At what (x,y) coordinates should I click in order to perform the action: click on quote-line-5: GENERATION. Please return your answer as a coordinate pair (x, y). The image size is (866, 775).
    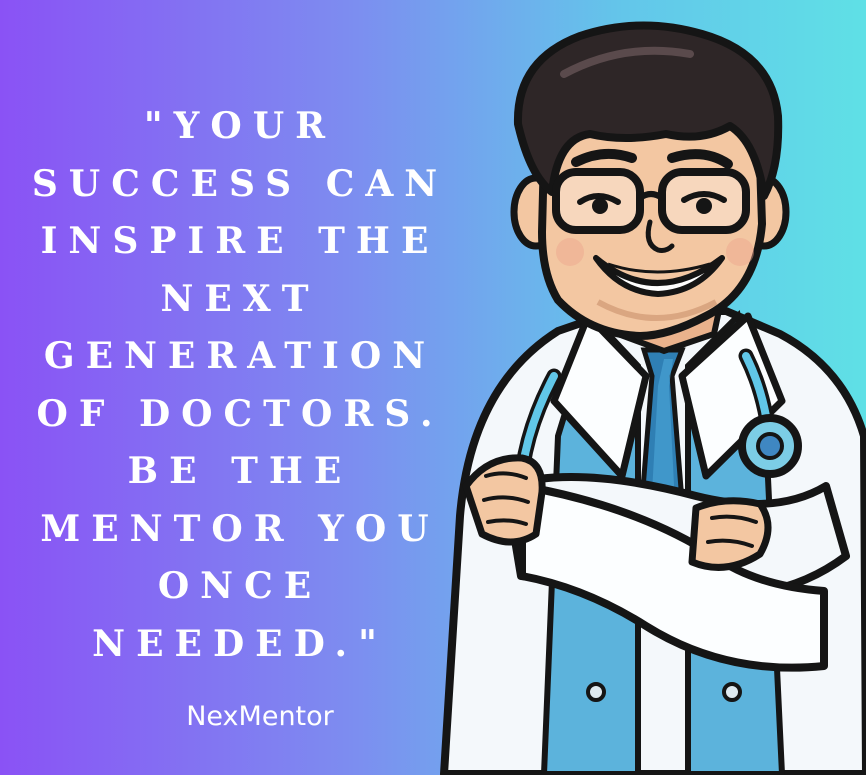
    Looking at the image, I should click on (240, 356).